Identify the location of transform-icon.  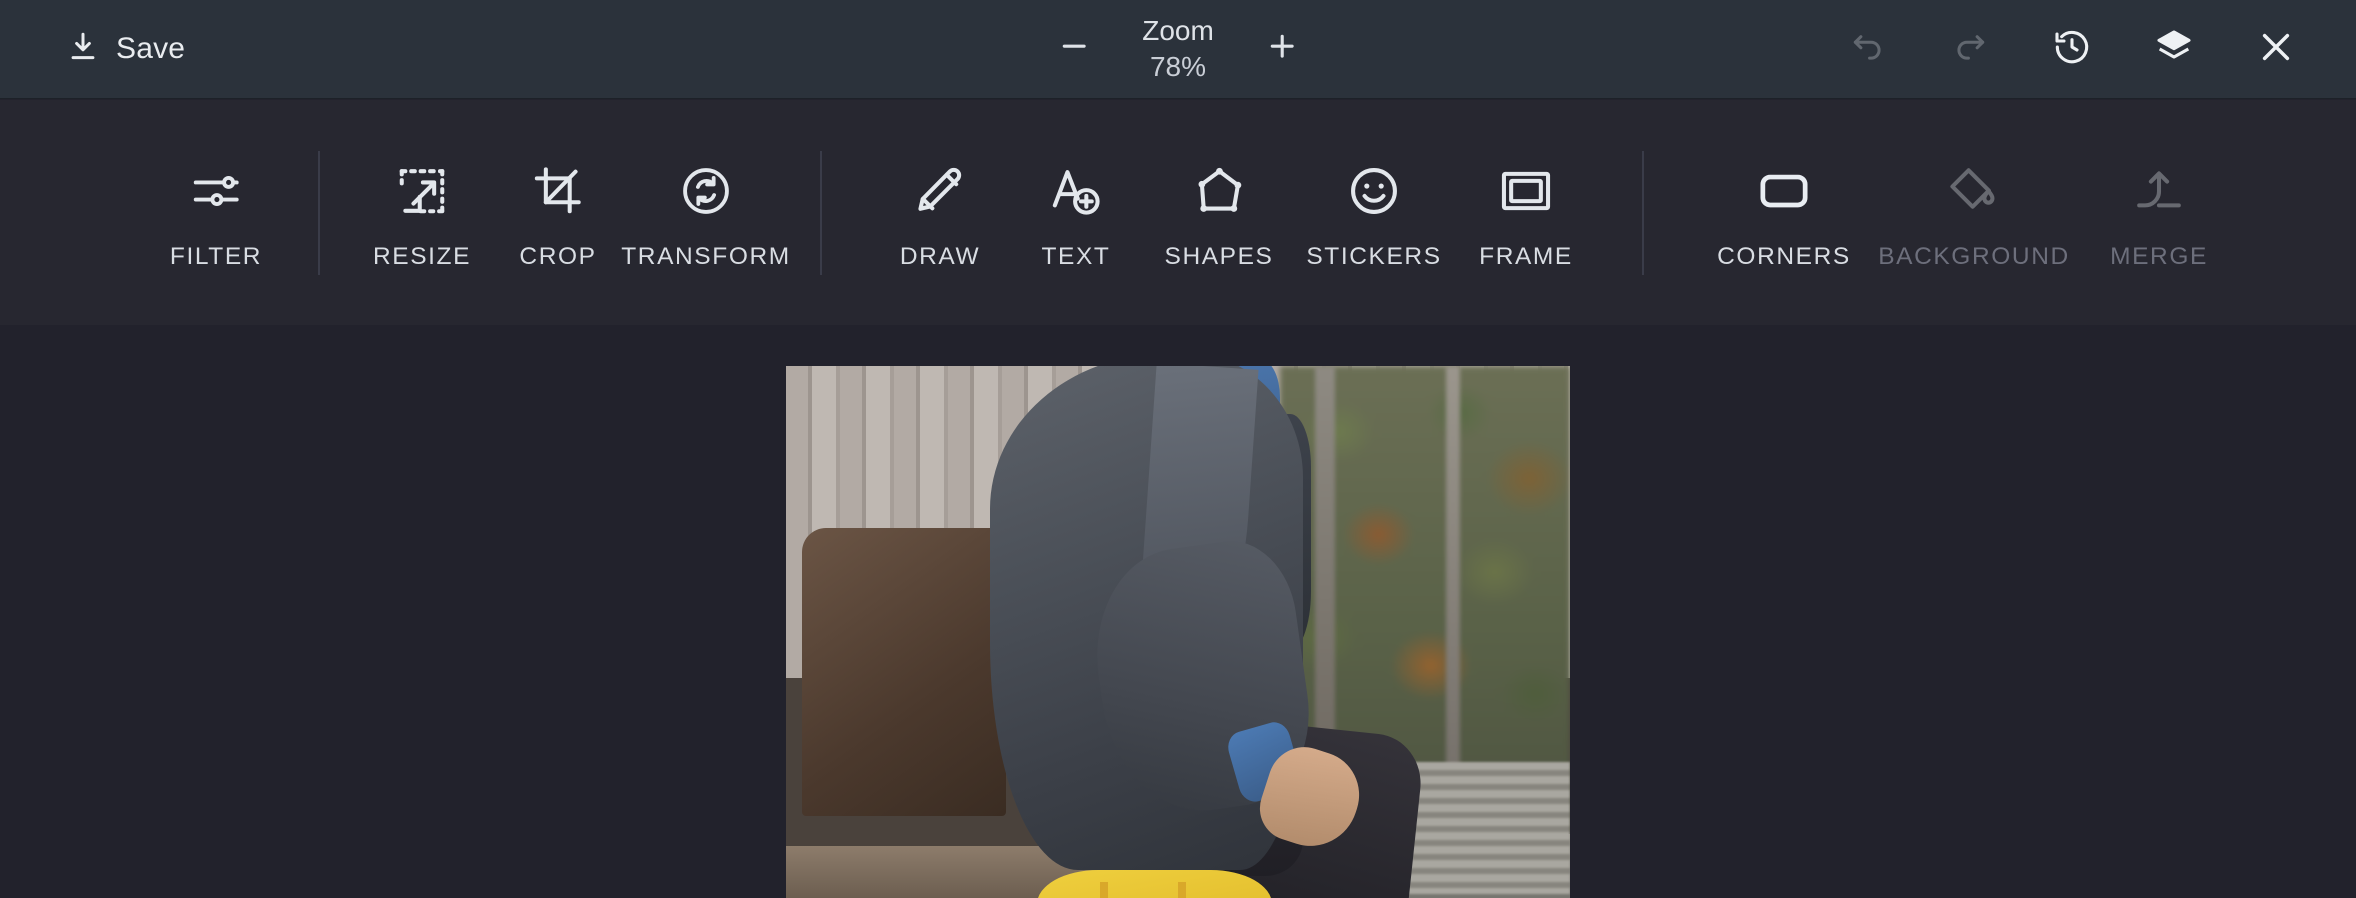
(706, 191).